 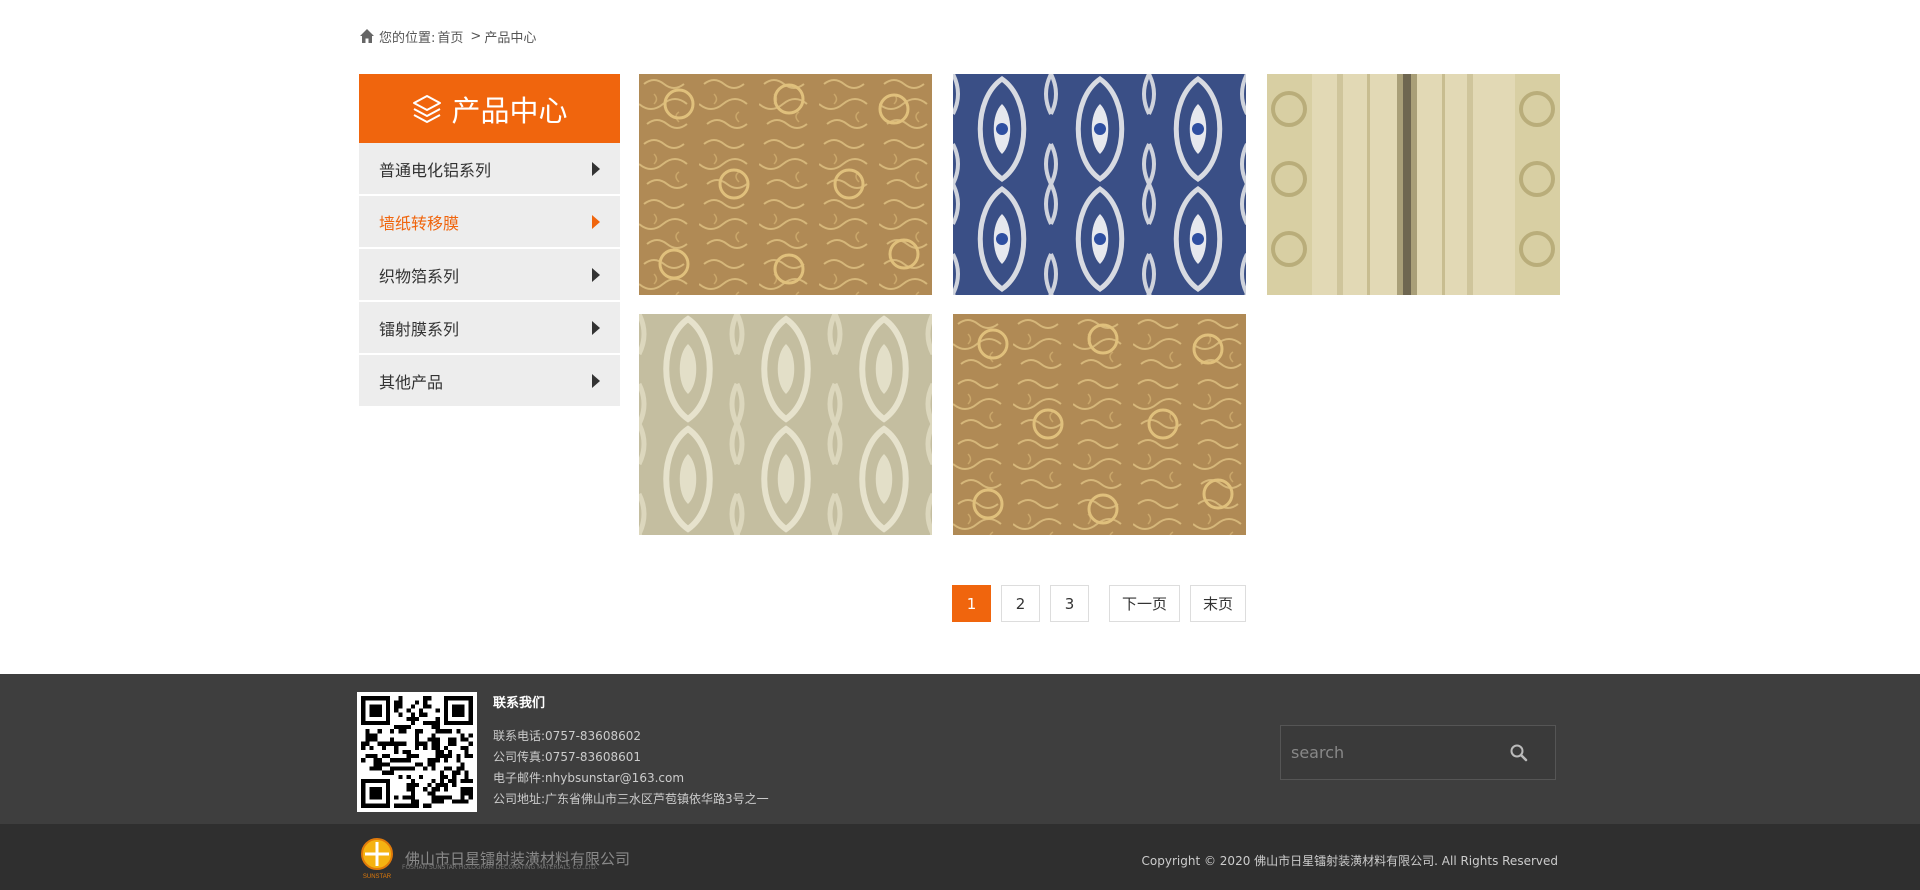 I want to click on page-button: 2, so click(x=1020, y=603).